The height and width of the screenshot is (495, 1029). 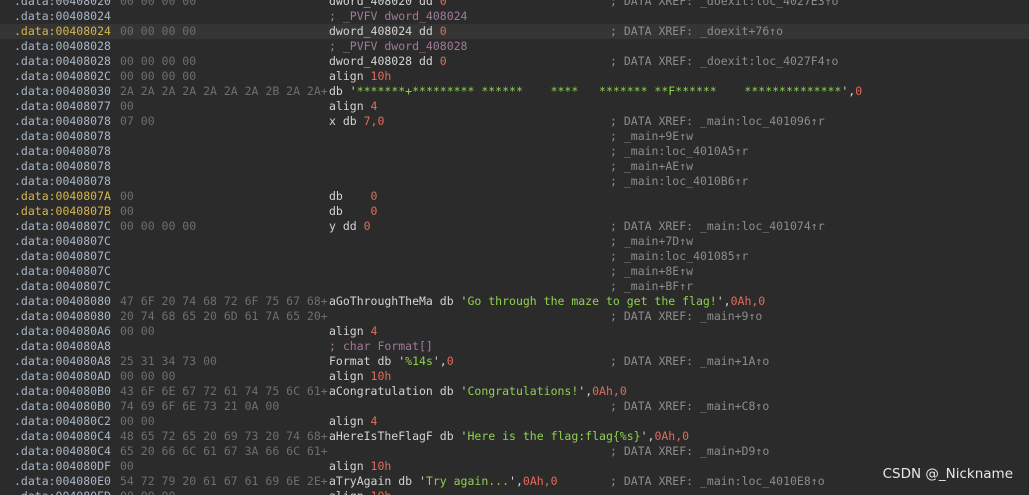 What do you see at coordinates (62, 196) in the screenshot?
I see `line-address: .data:0040807A` at bounding box center [62, 196].